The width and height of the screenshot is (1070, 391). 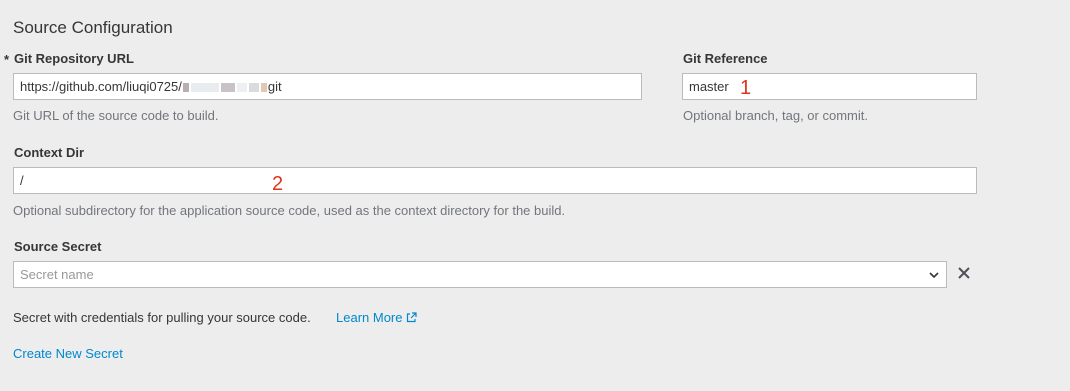 What do you see at coordinates (725, 58) in the screenshot?
I see `git-ref-label: Git Reference` at bounding box center [725, 58].